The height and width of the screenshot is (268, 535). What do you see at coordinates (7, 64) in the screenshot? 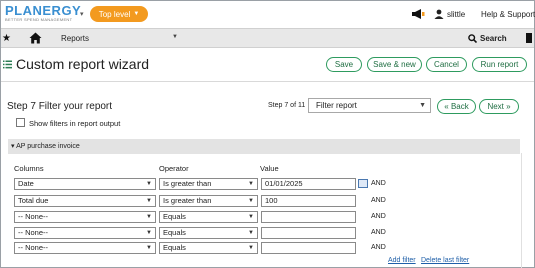
I see `list-icon` at bounding box center [7, 64].